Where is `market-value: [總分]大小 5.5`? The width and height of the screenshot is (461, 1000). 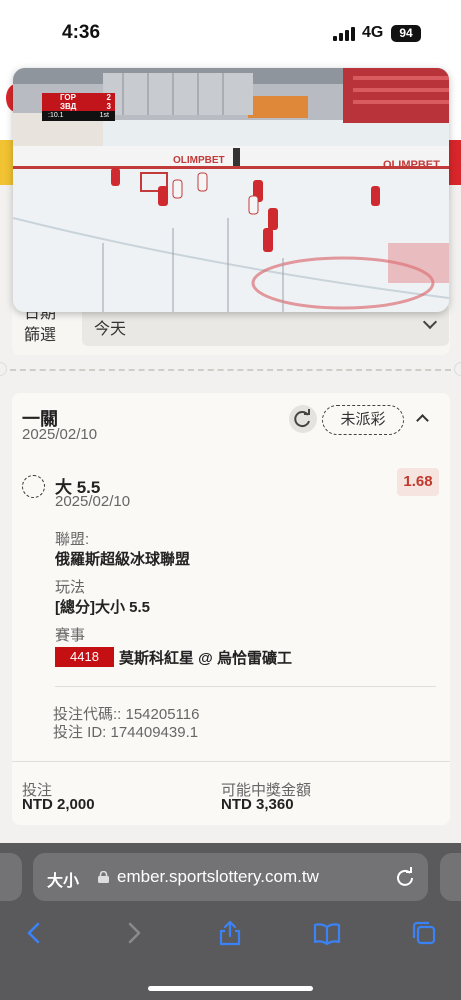
market-value: [總分]大小 5.5 is located at coordinates (103, 607).